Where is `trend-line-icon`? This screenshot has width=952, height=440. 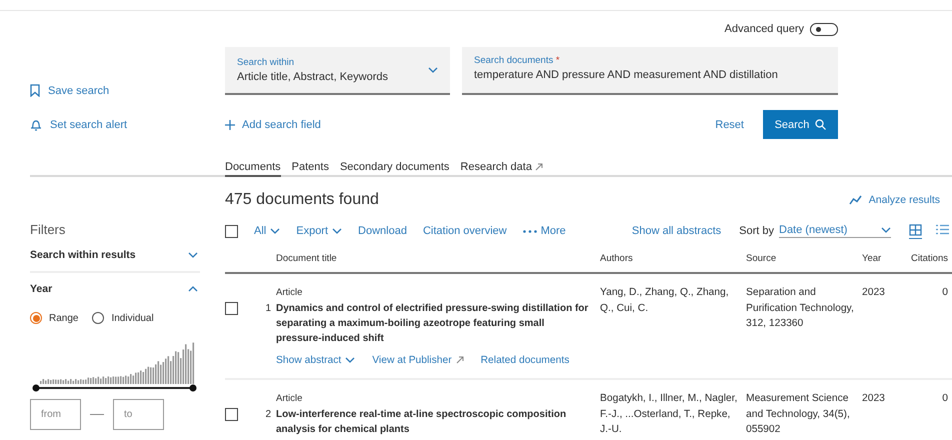 trend-line-icon is located at coordinates (855, 200).